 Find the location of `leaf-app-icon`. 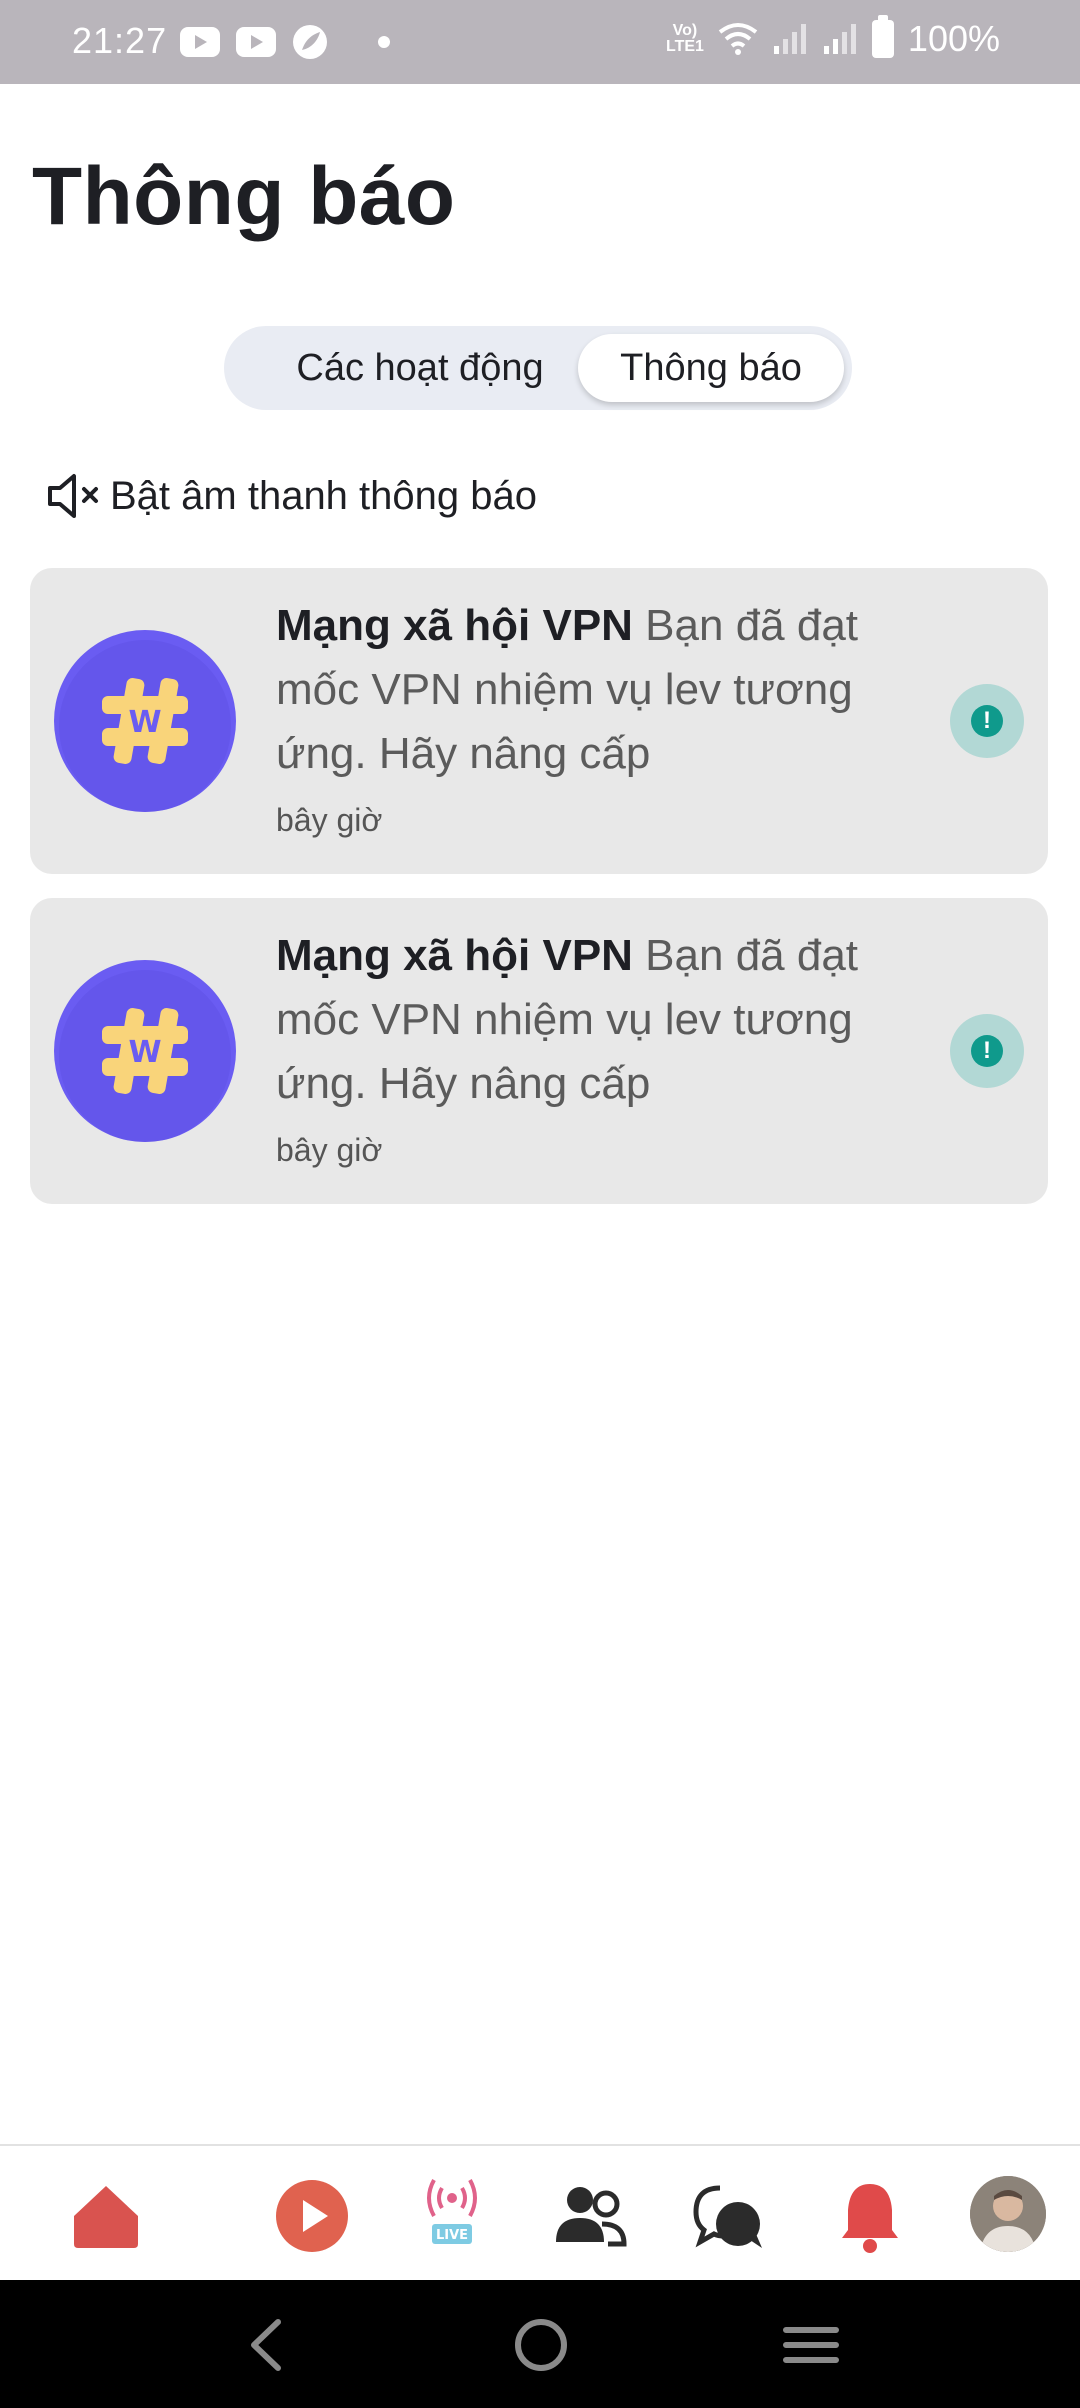

leaf-app-icon is located at coordinates (310, 42).